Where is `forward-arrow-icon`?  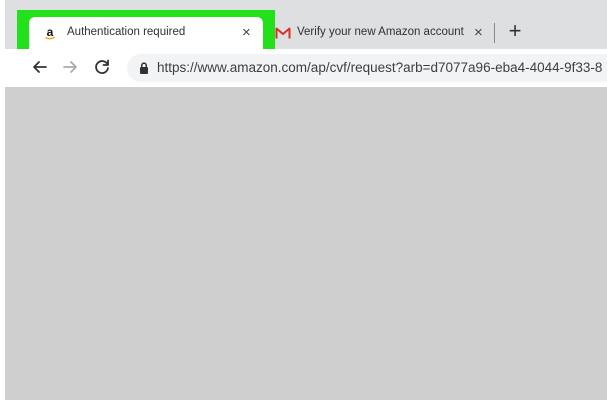 forward-arrow-icon is located at coordinates (70, 67).